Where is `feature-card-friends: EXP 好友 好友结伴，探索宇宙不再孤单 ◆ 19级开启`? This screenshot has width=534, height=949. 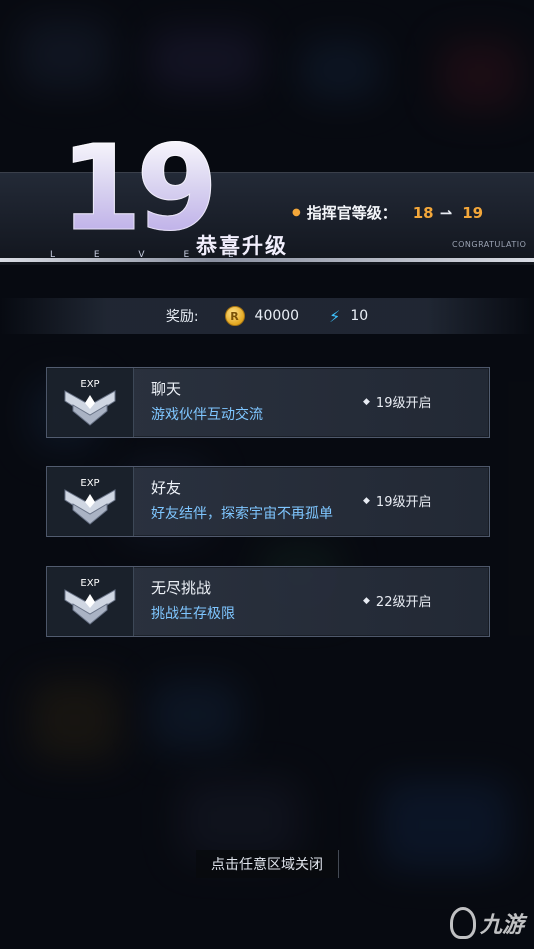
feature-card-friends: EXP 好友 好友结伴，探索宇宙不再孤单 ◆ 19级开启 is located at coordinates (268, 501).